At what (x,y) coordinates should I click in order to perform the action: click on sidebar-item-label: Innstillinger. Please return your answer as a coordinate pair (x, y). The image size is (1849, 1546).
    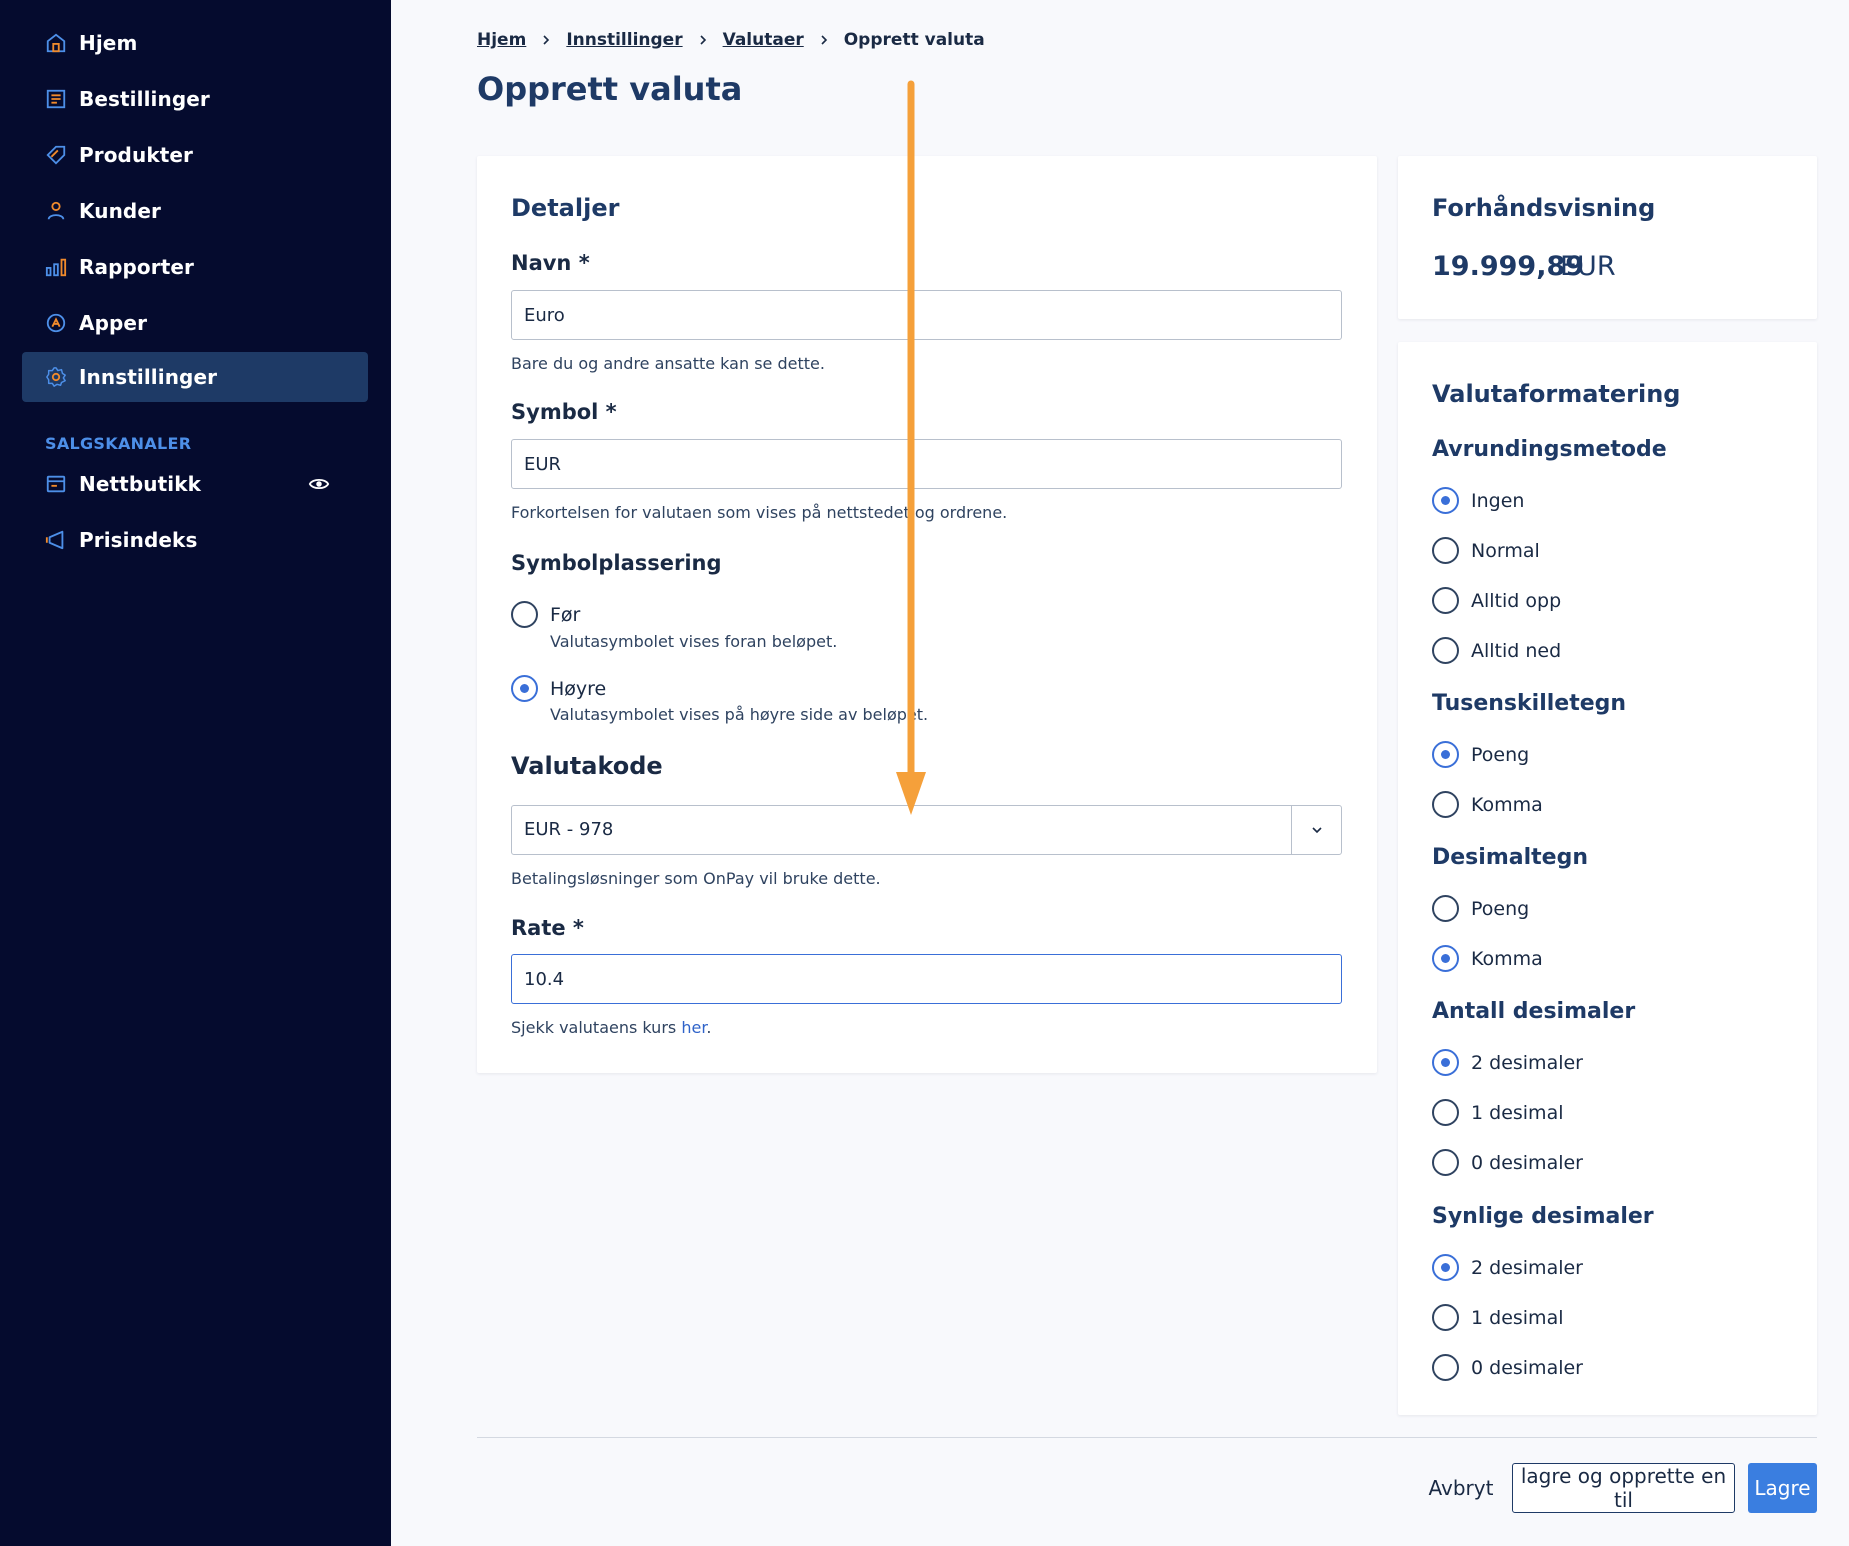
    Looking at the image, I should click on (148, 377).